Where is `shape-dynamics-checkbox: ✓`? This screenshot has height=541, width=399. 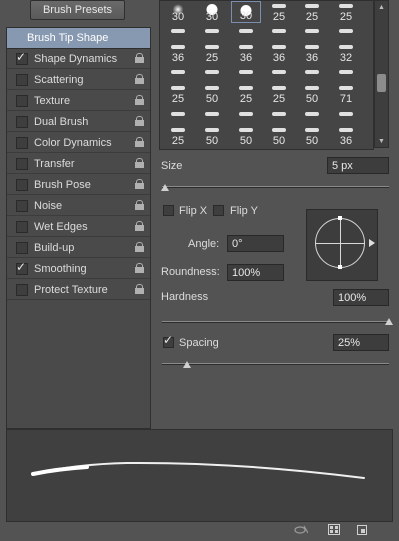 shape-dynamics-checkbox: ✓ is located at coordinates (22, 57).